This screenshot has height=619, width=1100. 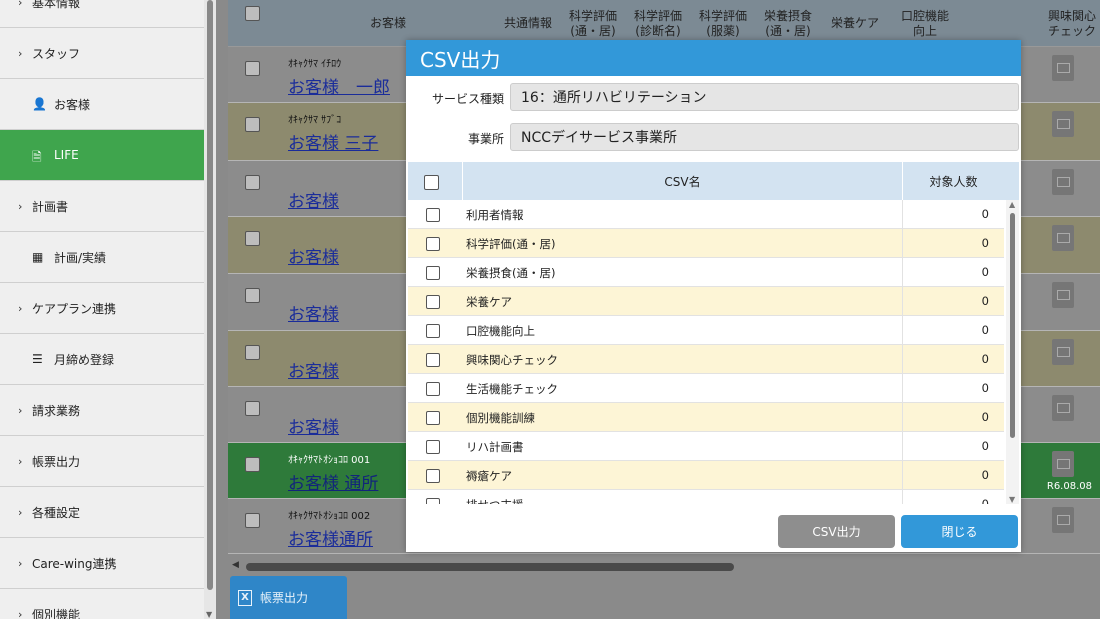 I want to click on sidebar-item: 👤 お客様, so click(x=102, y=104).